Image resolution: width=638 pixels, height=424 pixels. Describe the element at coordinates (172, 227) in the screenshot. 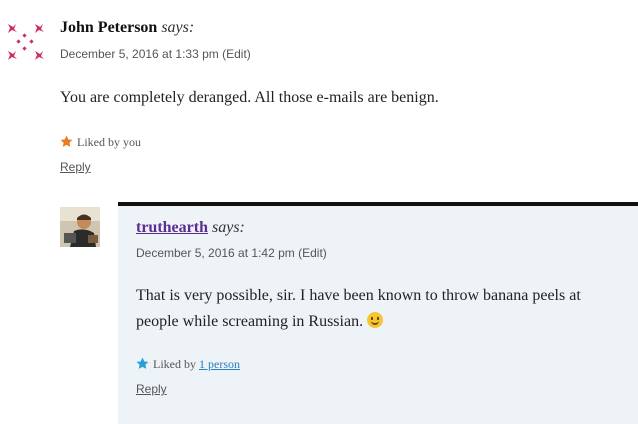

I see `reply-author: truthearth` at that location.